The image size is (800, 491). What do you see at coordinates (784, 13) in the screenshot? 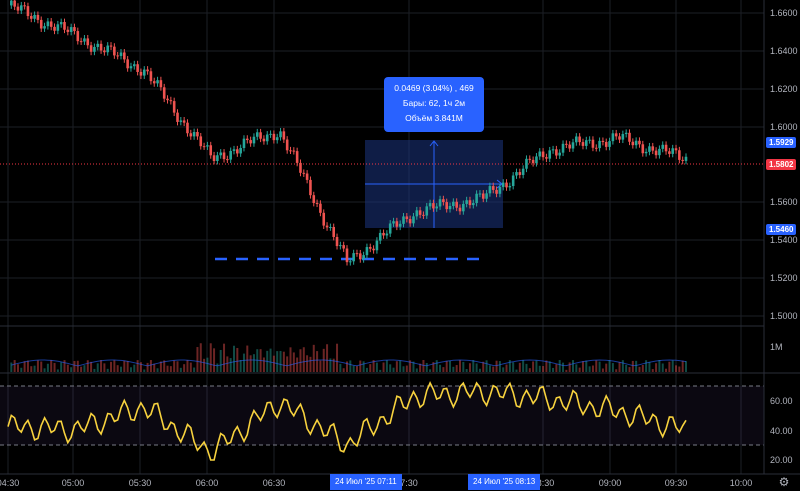
I see `price-tick-label: 1.6600` at bounding box center [784, 13].